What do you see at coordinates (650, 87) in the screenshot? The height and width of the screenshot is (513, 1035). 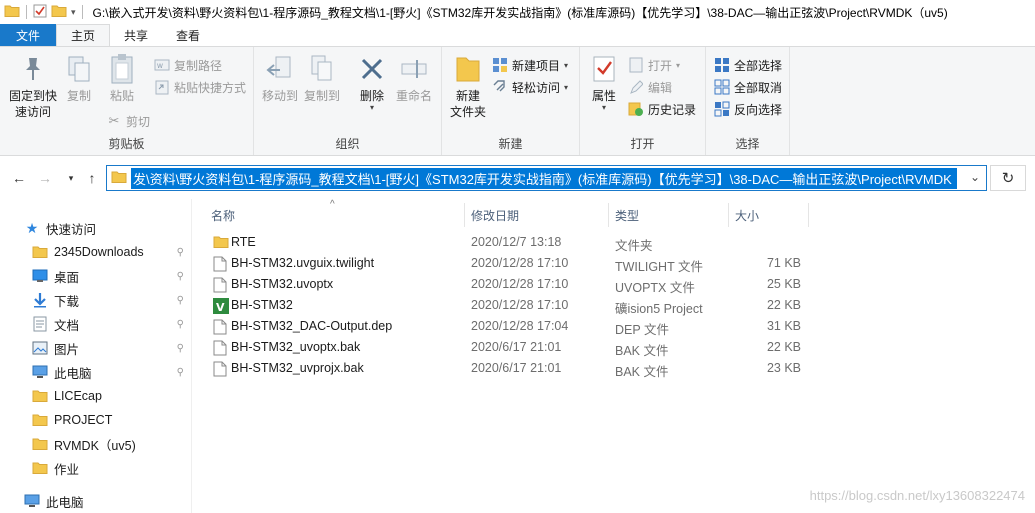 I see `edit-button: 编辑` at bounding box center [650, 87].